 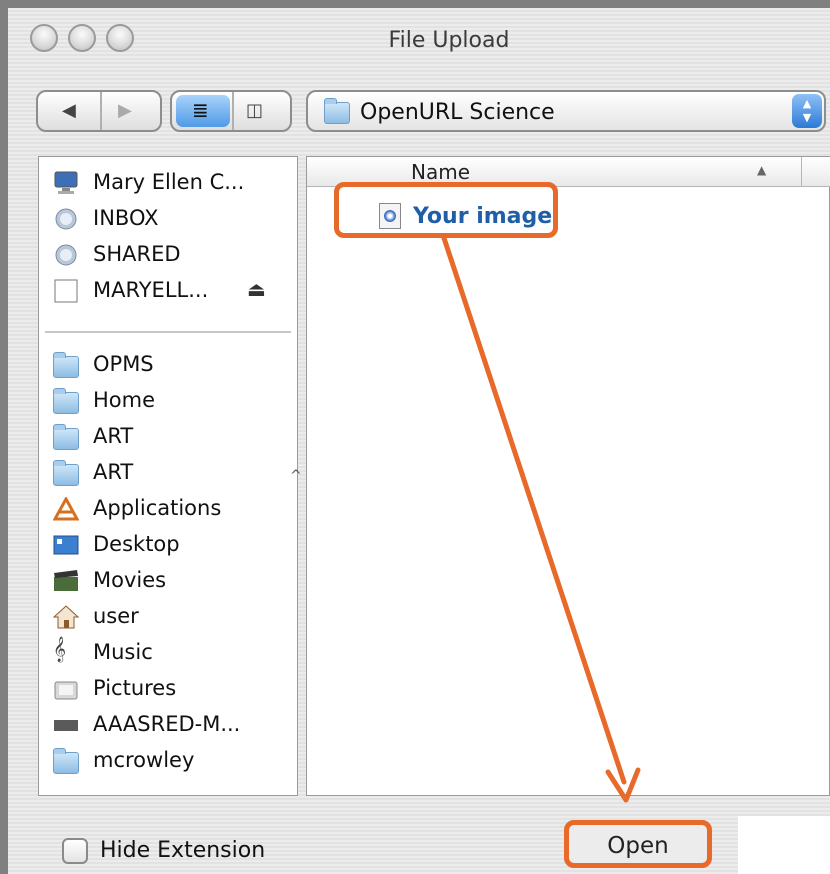 What do you see at coordinates (446, 210) in the screenshot?
I see `file-highlight-box` at bounding box center [446, 210].